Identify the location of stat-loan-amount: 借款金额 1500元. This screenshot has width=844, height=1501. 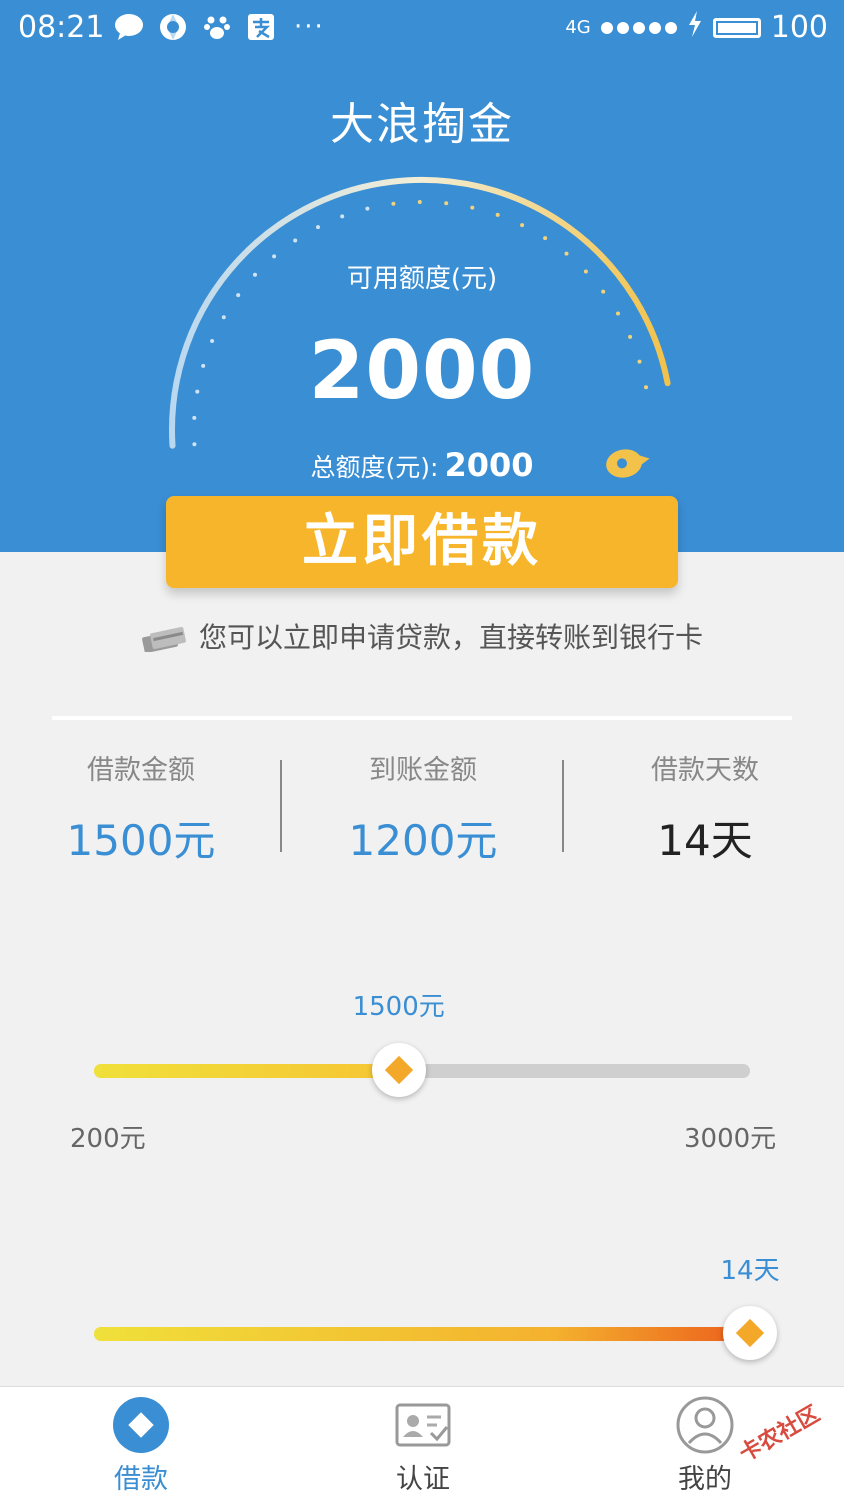
(141, 808).